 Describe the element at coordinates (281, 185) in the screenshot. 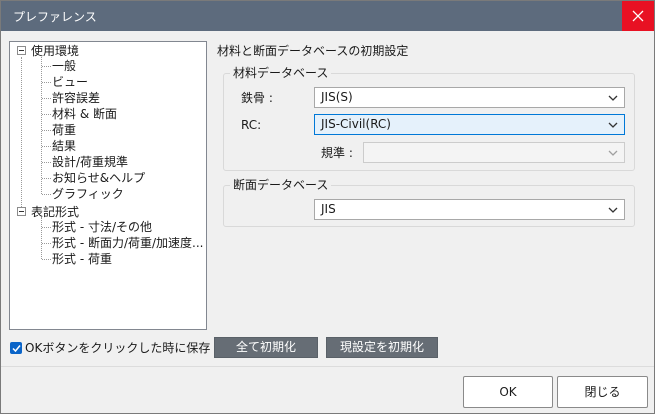

I see `group-title: 断面データベース` at that location.